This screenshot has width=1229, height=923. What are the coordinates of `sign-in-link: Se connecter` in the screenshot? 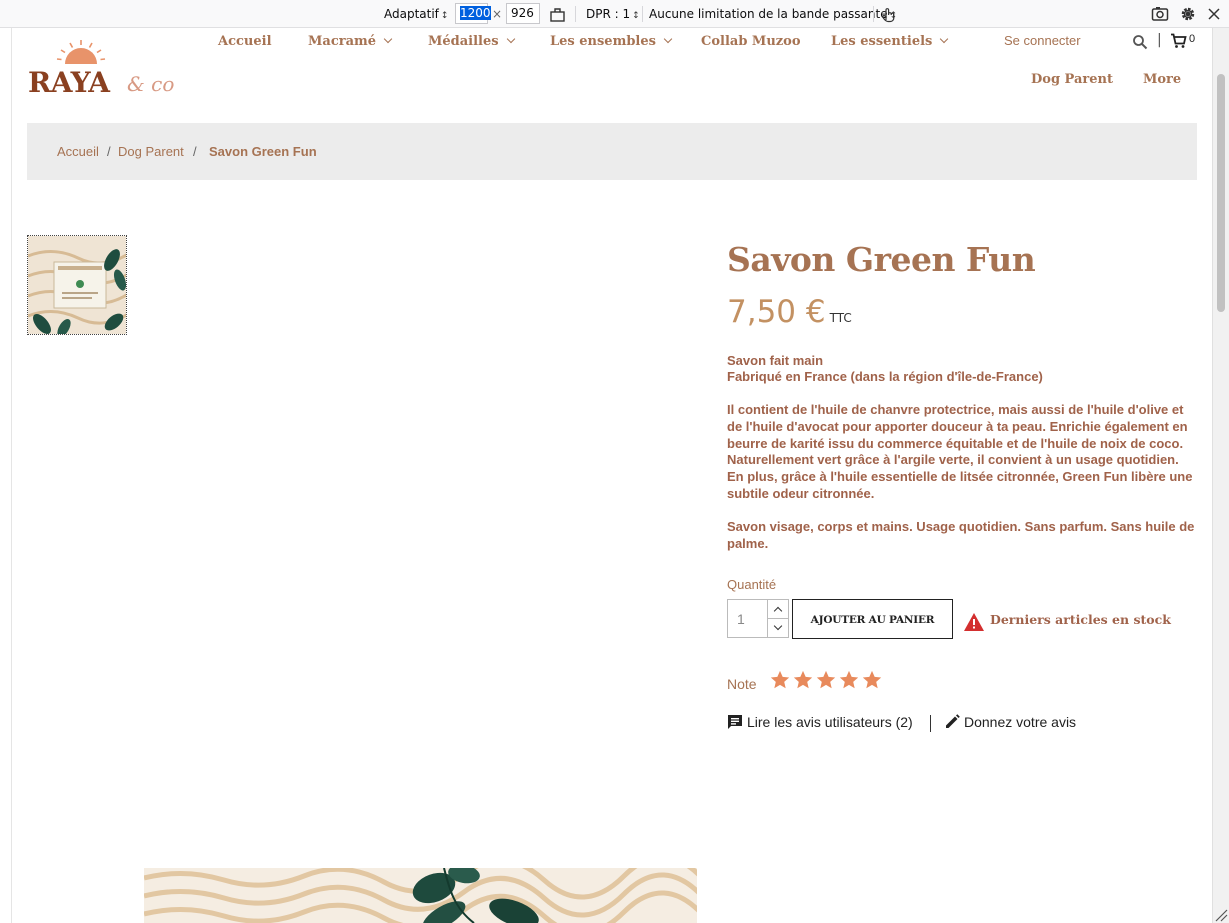 It's located at (1042, 40).